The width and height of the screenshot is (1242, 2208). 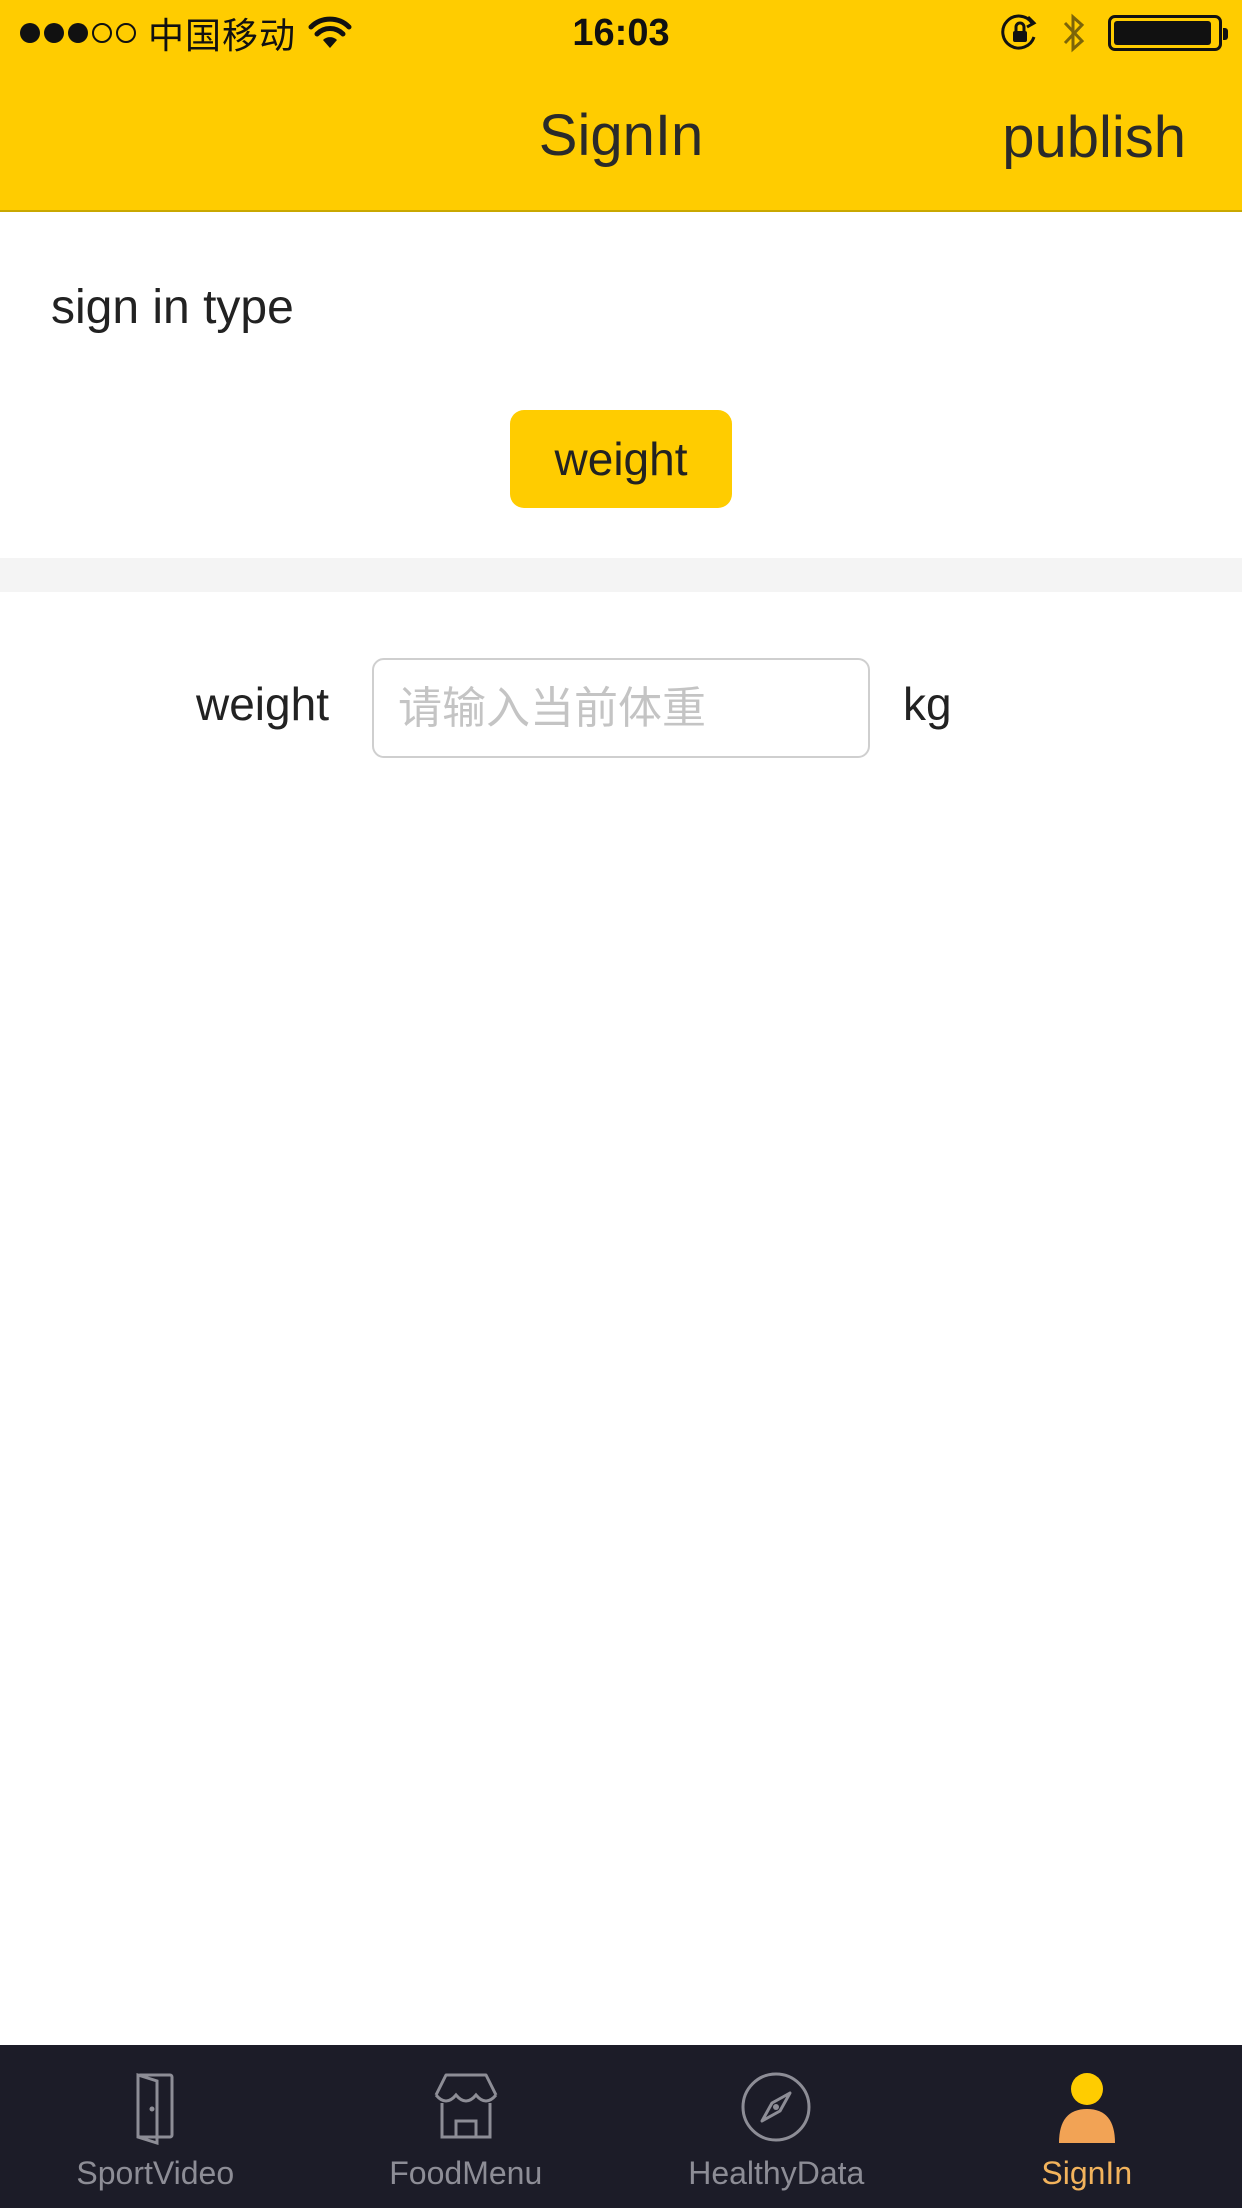 I want to click on status-bar: 中国移动 16:03, so click(x=621, y=33).